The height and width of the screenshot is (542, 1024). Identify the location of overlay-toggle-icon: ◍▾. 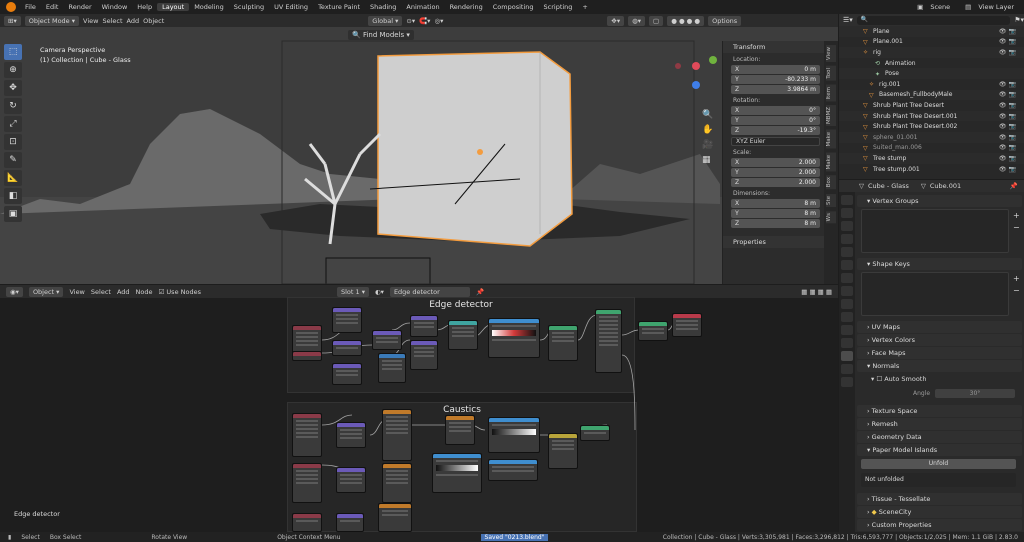
(637, 20).